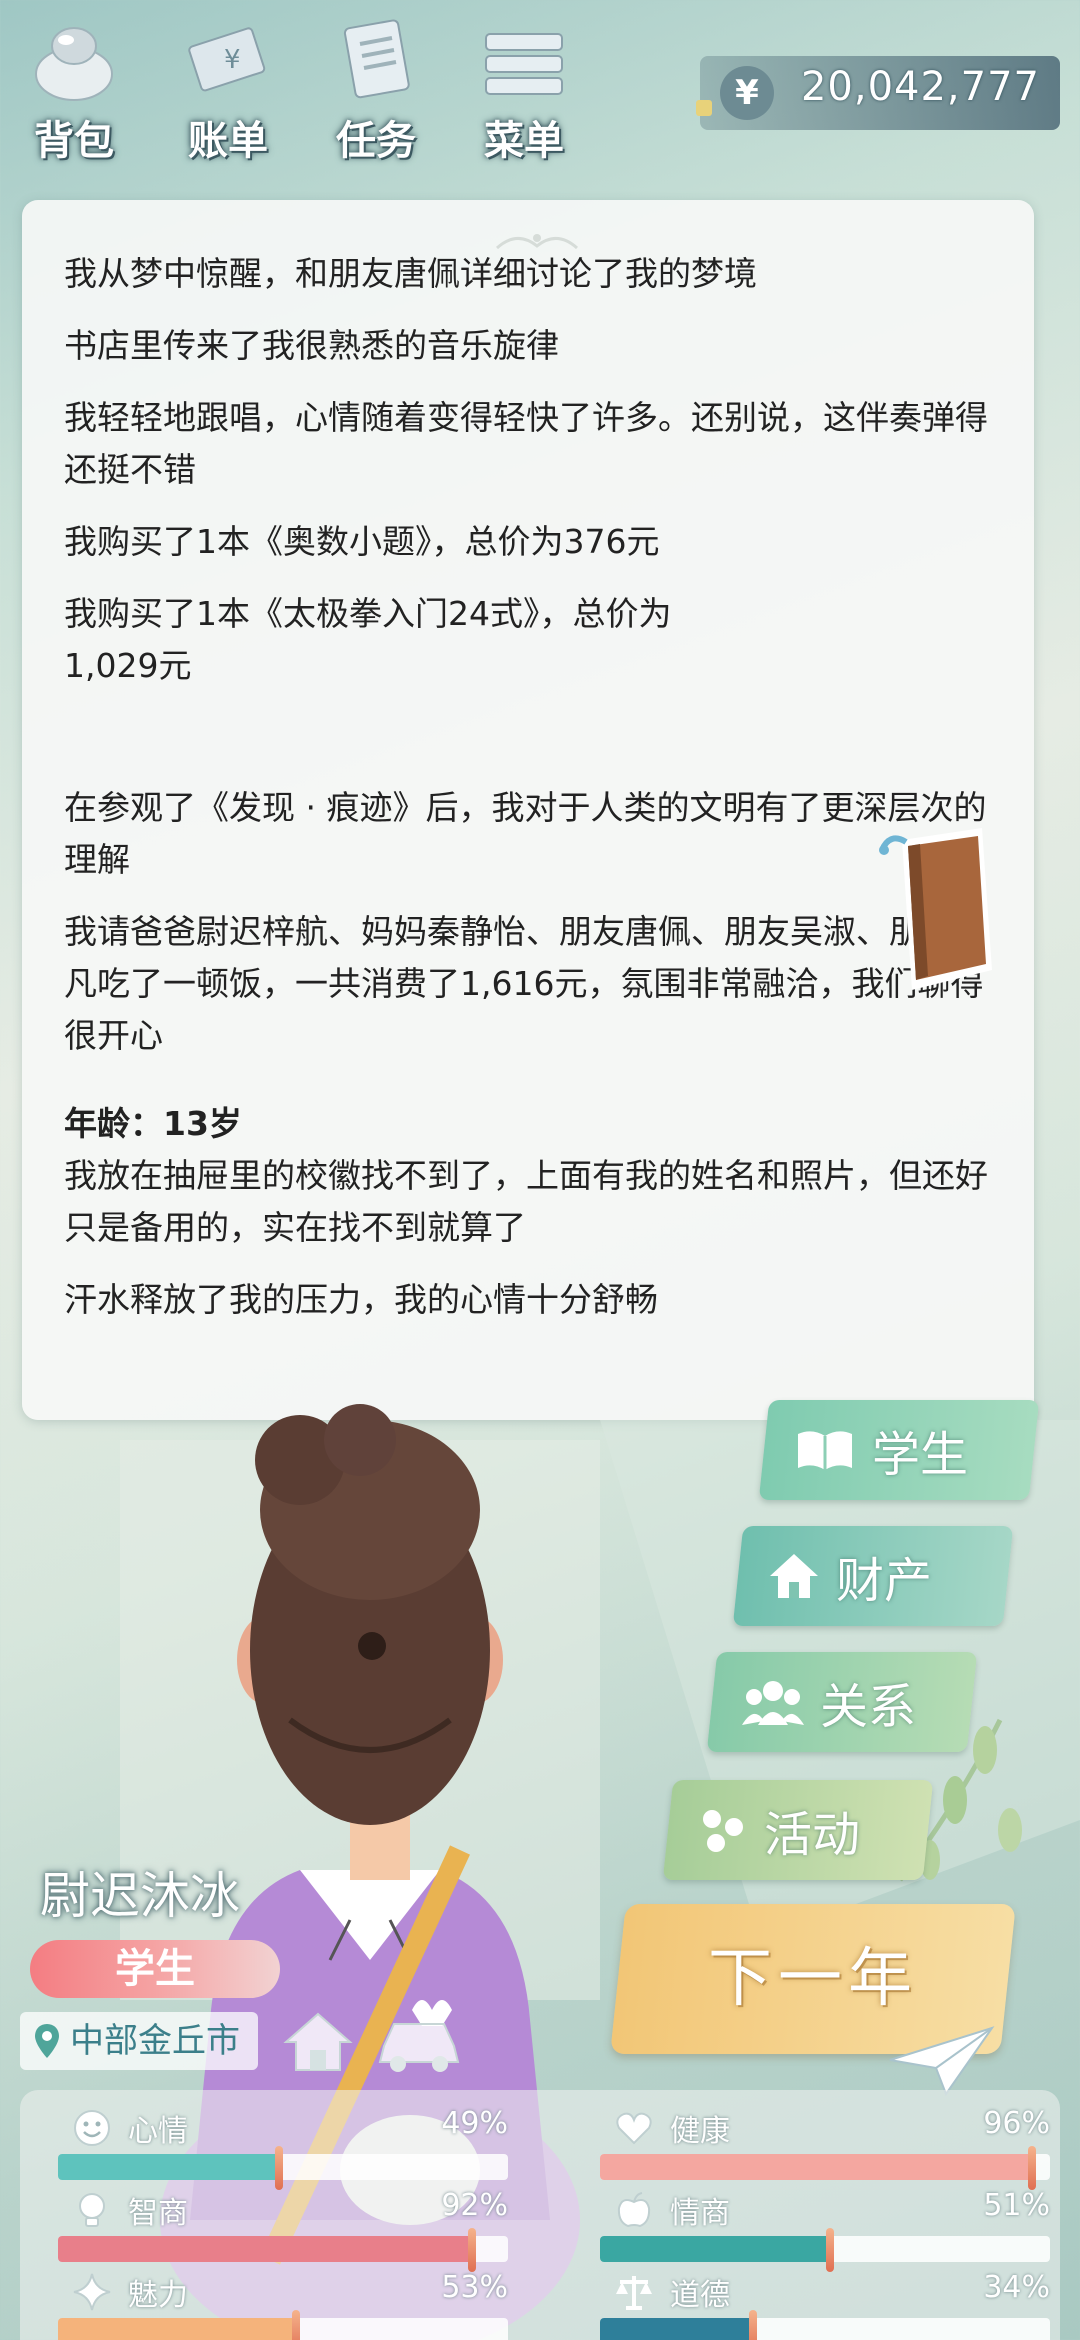 This screenshot has height=2340, width=1080. I want to click on stat-moral: 道德 34%, so click(825, 2305).